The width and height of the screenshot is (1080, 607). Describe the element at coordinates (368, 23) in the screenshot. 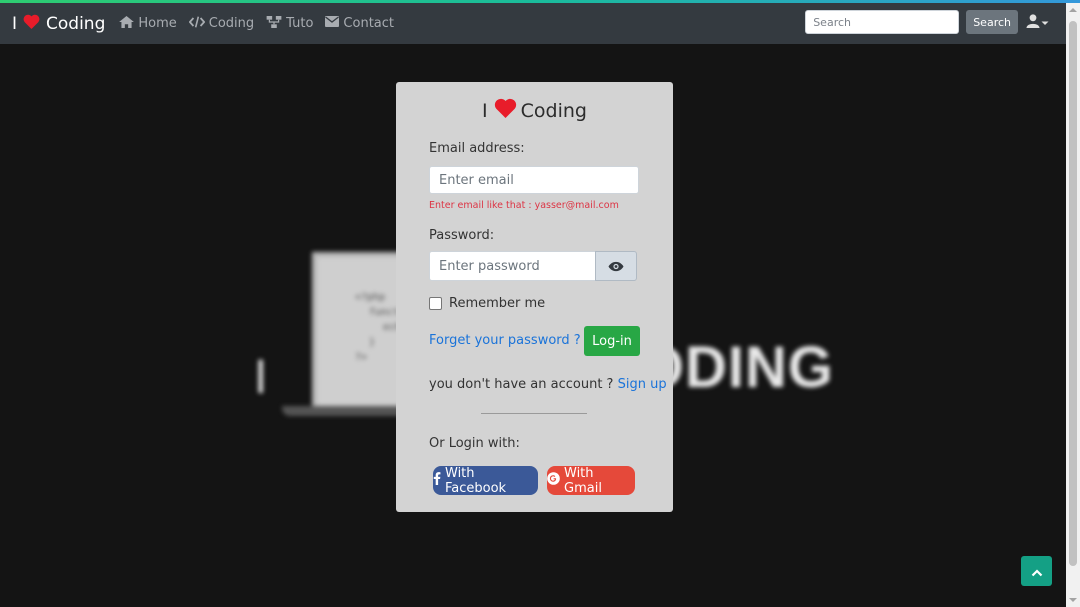

I see `nav-link-label: Contact` at that location.